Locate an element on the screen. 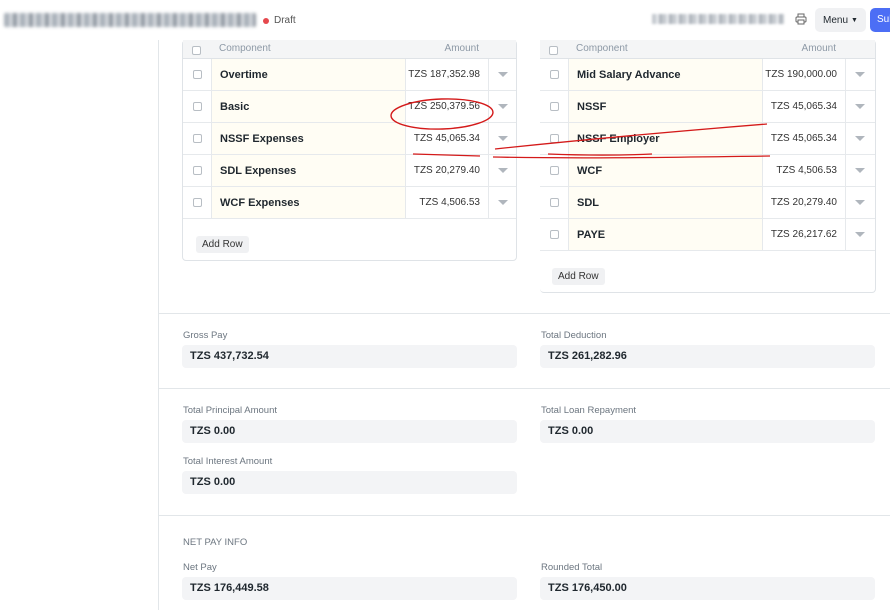 Image resolution: width=890 pixels, height=610 pixels. page-left-border is located at coordinates (158, 325).